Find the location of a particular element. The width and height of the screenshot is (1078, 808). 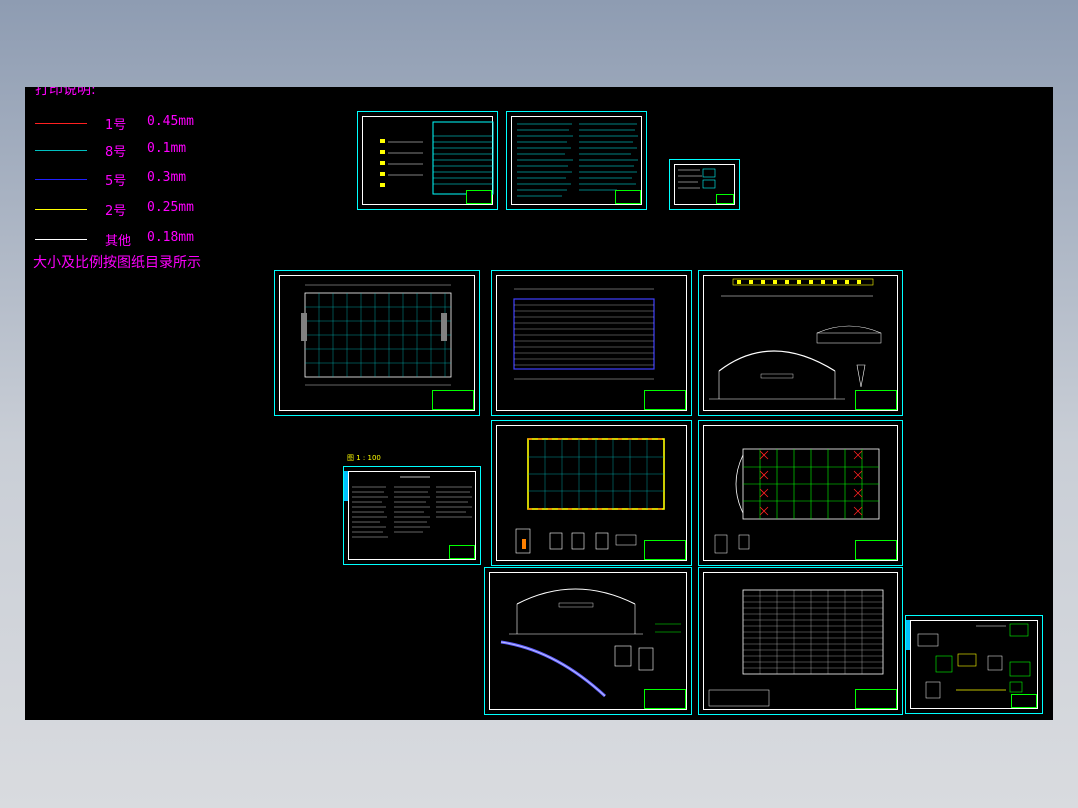

pen-width: 0.3mm is located at coordinates (167, 177).